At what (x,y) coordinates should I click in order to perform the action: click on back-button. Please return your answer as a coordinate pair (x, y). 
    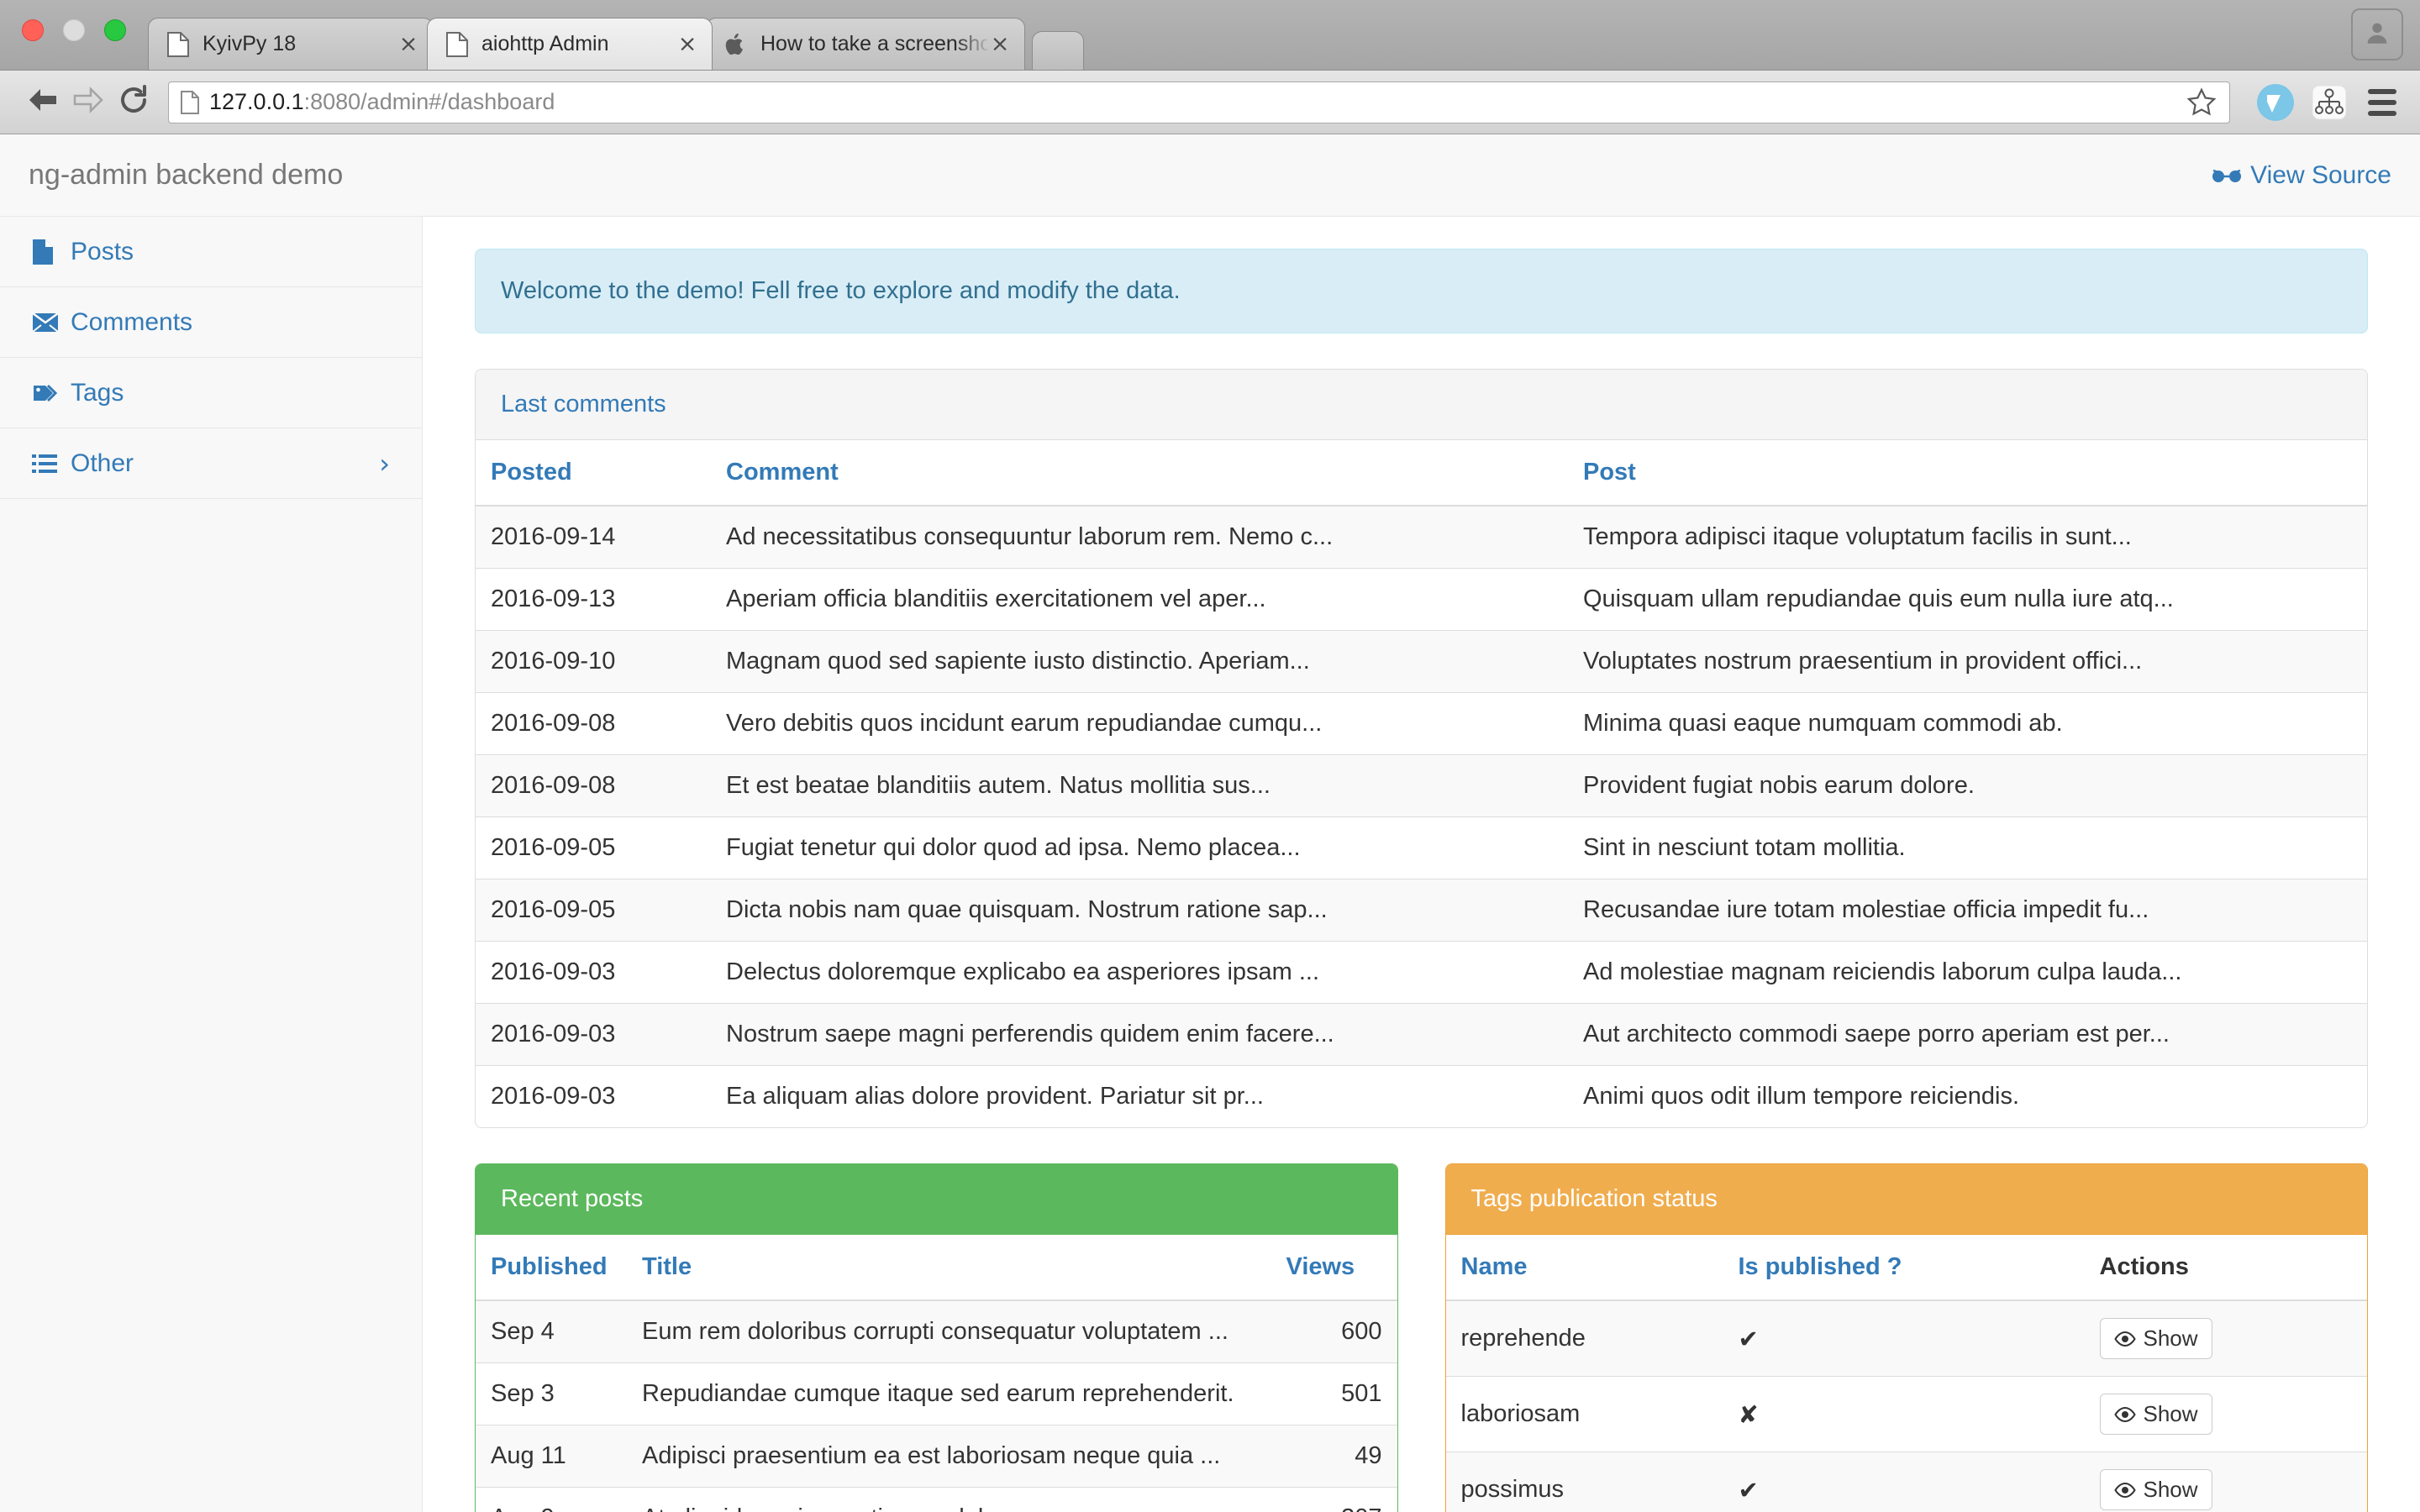
    Looking at the image, I should click on (43, 102).